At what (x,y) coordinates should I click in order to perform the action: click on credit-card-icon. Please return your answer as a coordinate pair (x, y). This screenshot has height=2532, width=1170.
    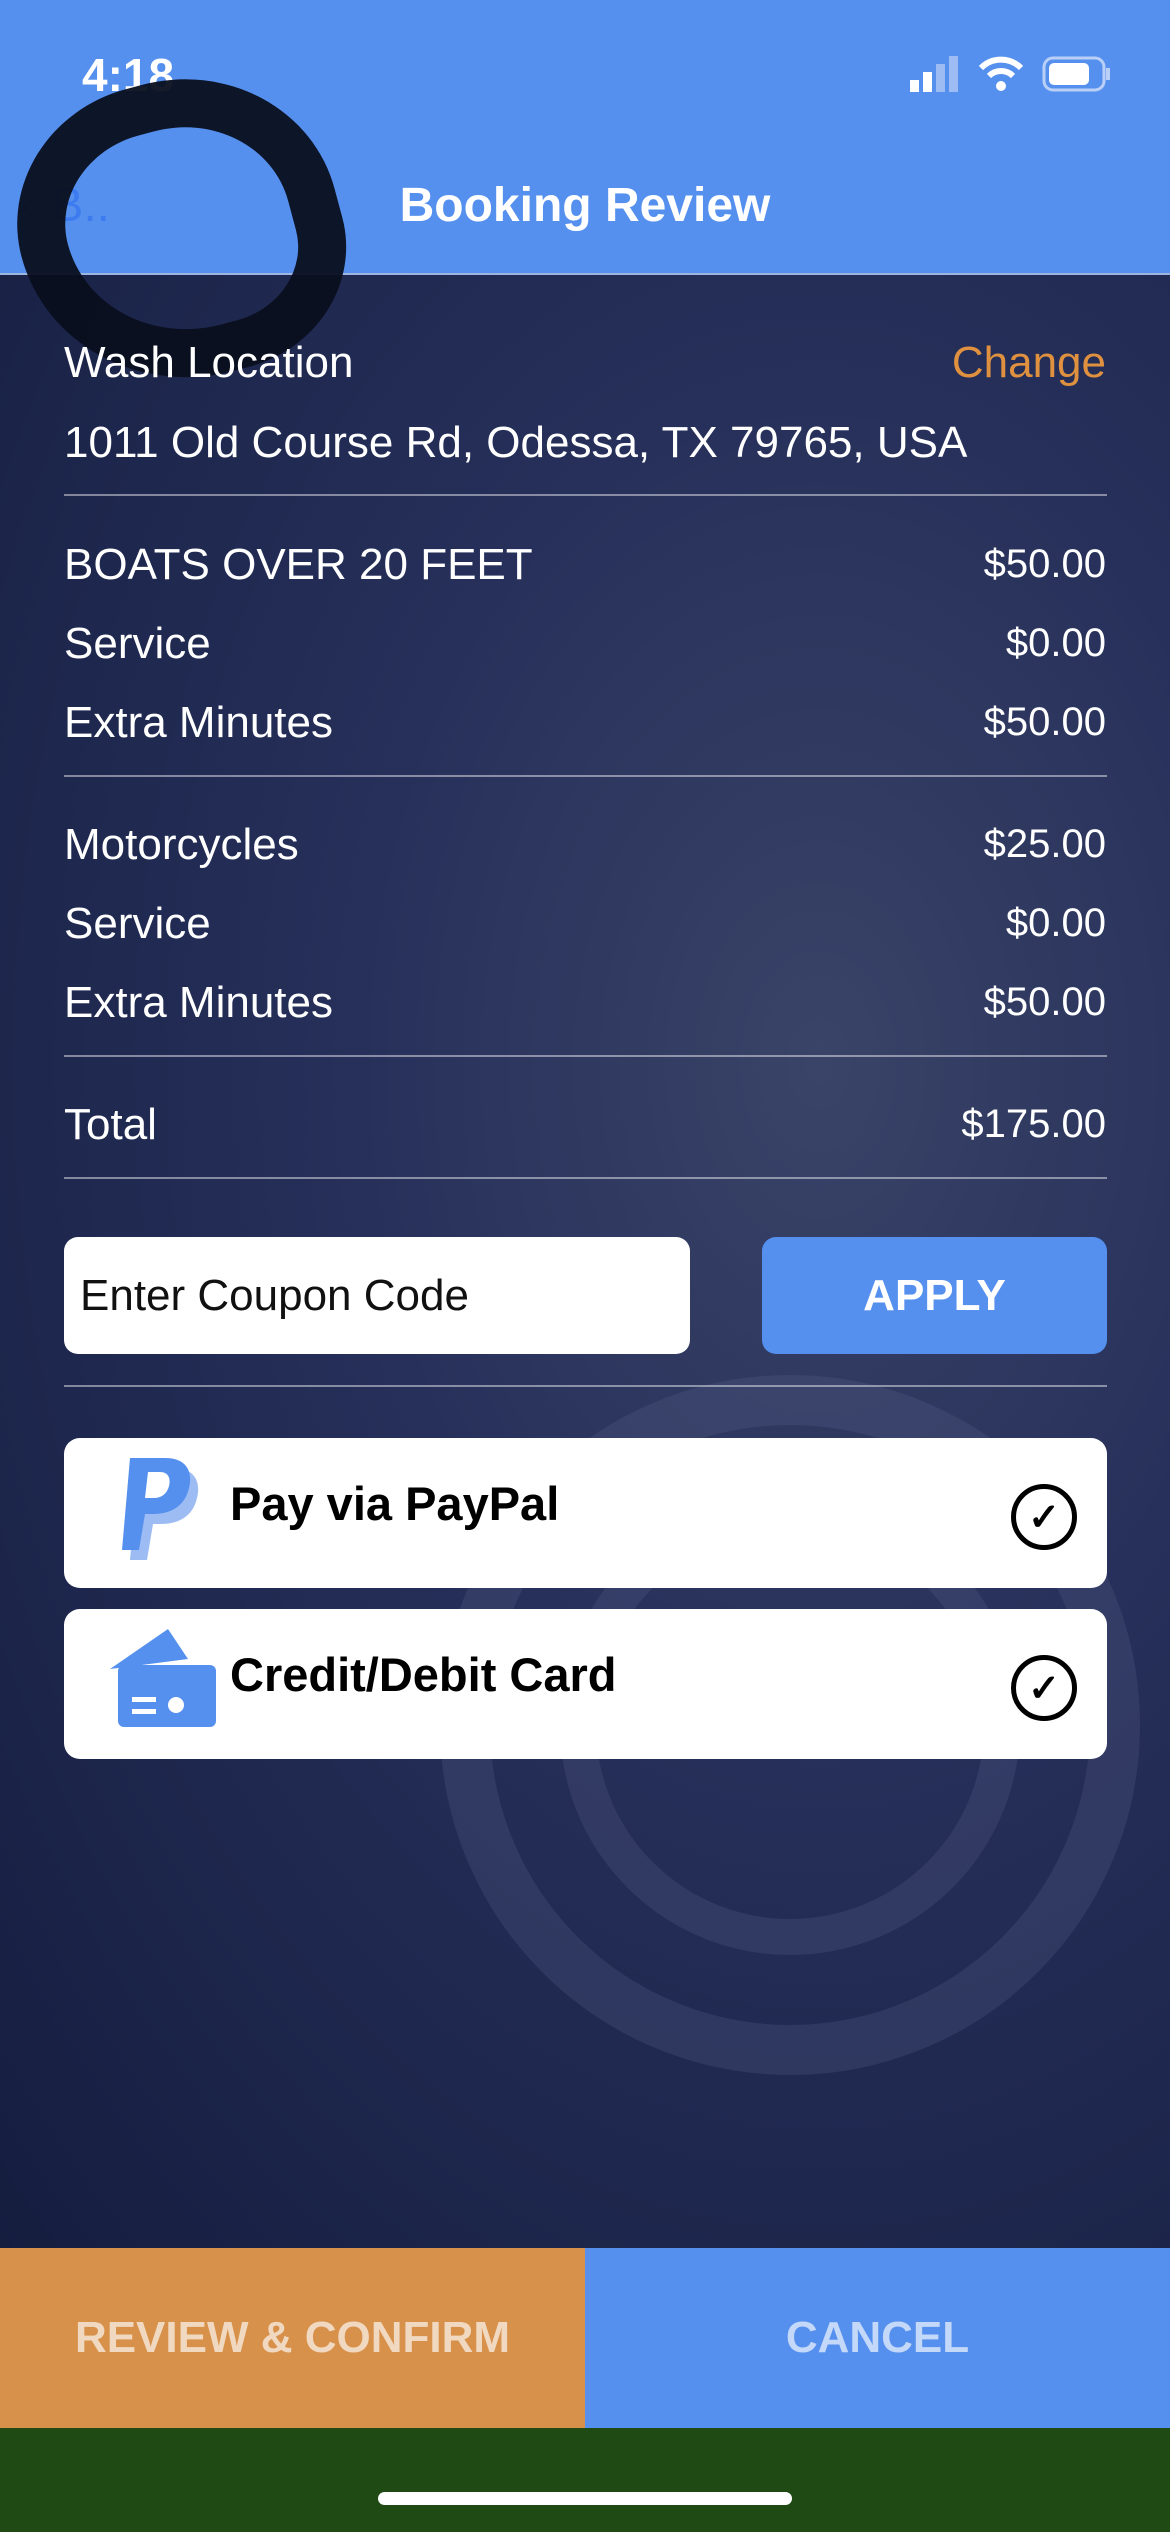
    Looking at the image, I should click on (163, 1678).